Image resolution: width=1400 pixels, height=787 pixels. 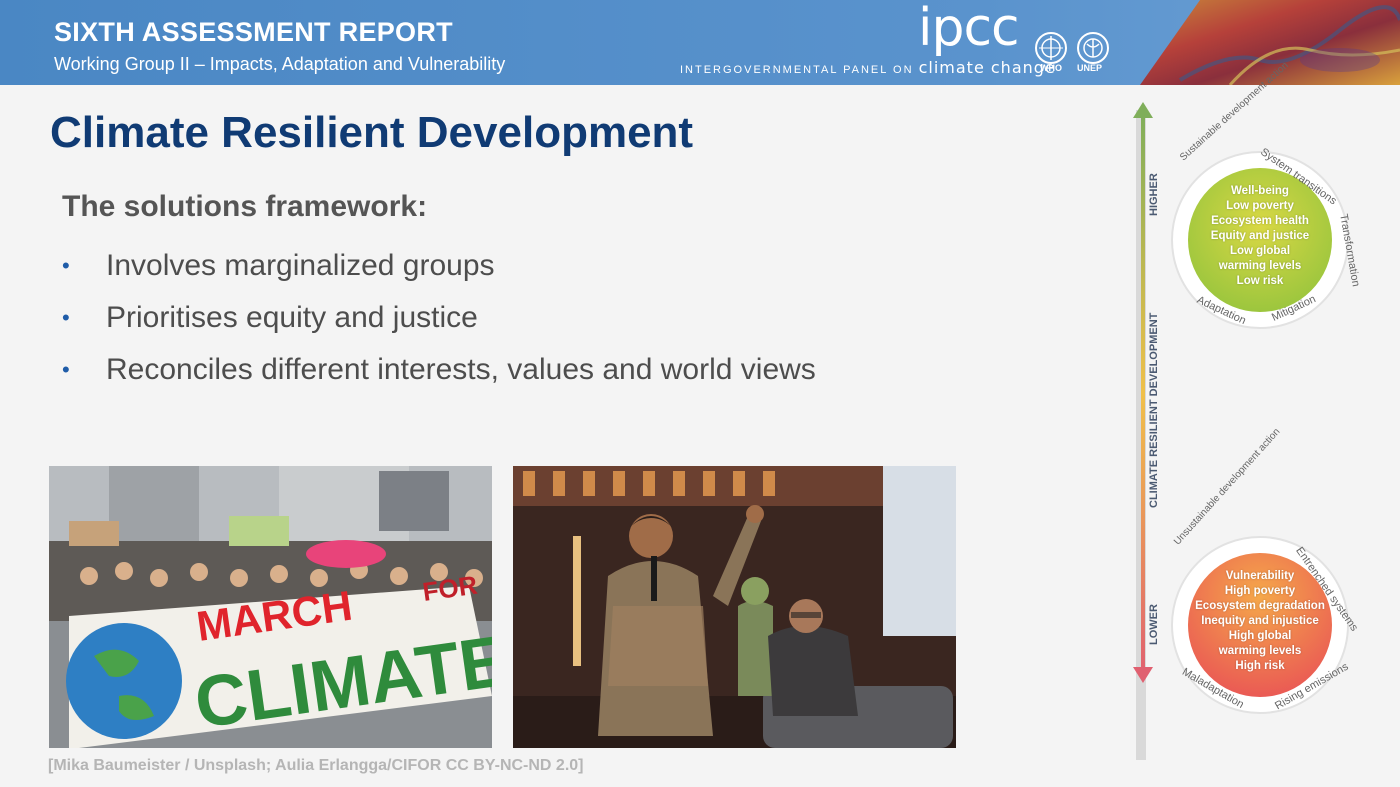 I want to click on bullet-item: • Involves marginalized groups, so click(x=439, y=266).